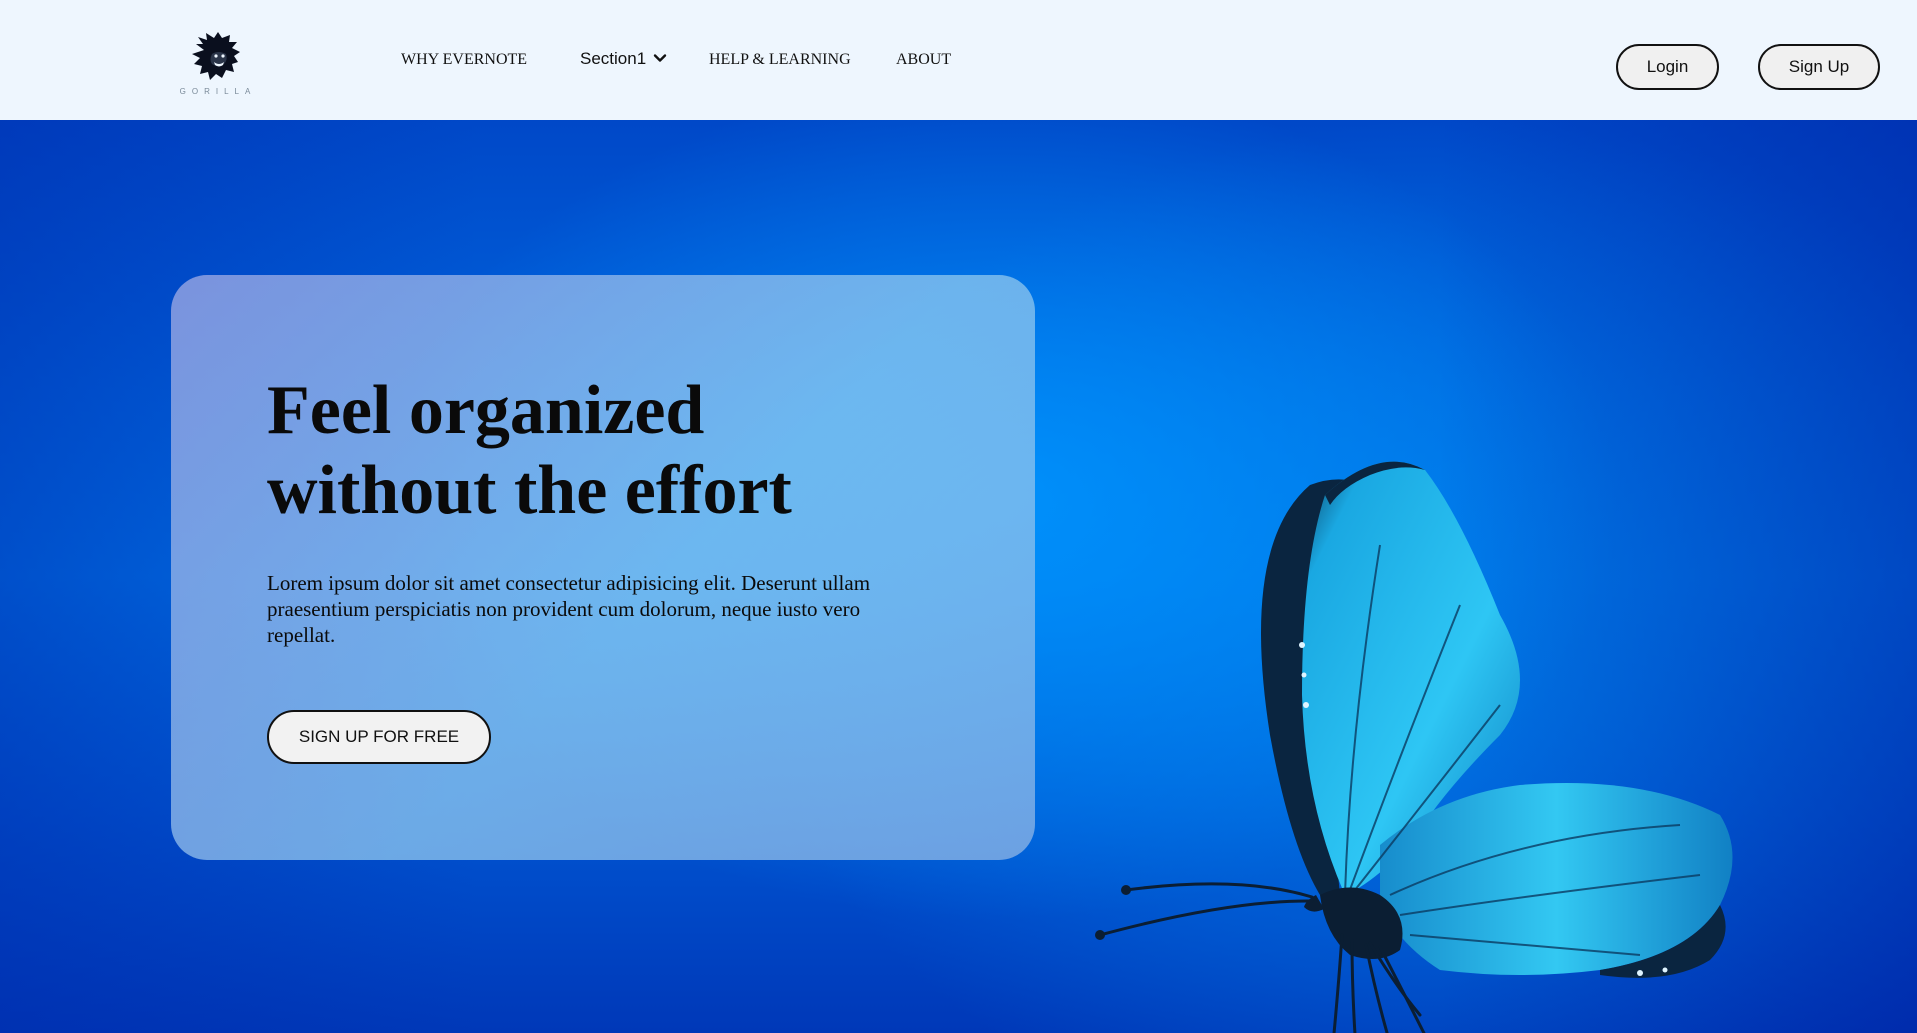 This screenshot has width=1917, height=1033. I want to click on nav-dropdown-label: Section1, so click(613, 58).